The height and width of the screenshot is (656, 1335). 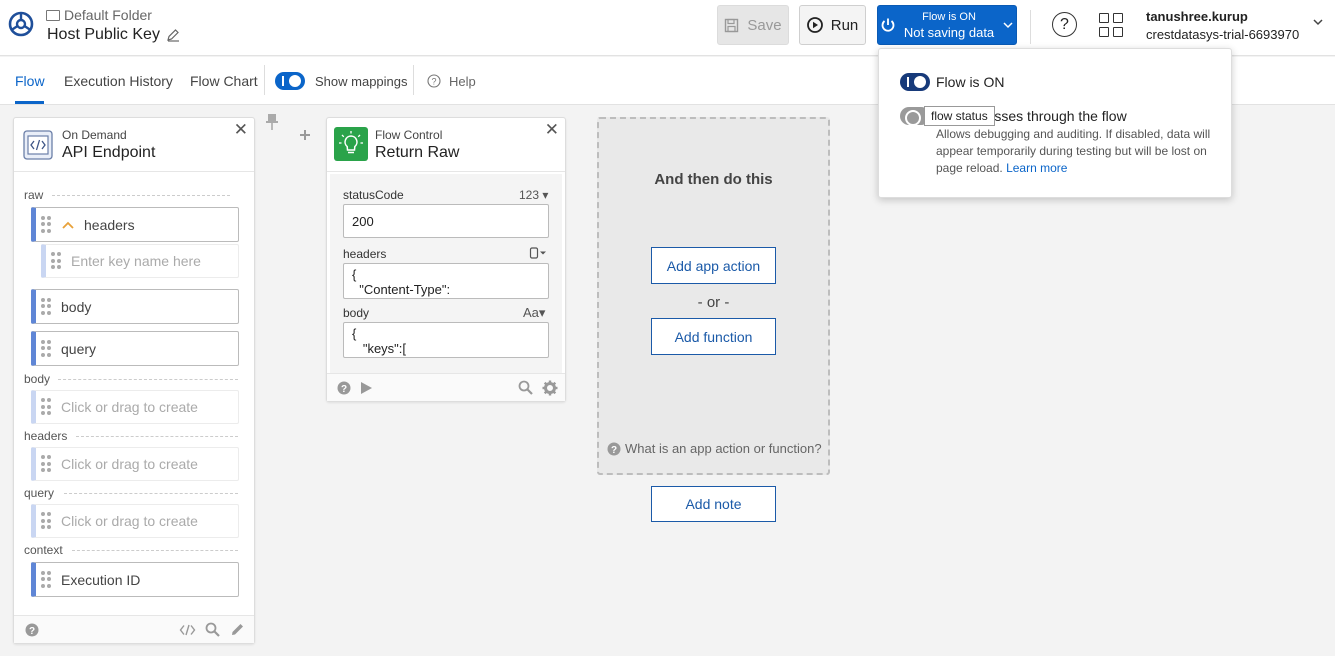 What do you see at coordinates (550, 388) in the screenshot?
I see `gear-icon` at bounding box center [550, 388].